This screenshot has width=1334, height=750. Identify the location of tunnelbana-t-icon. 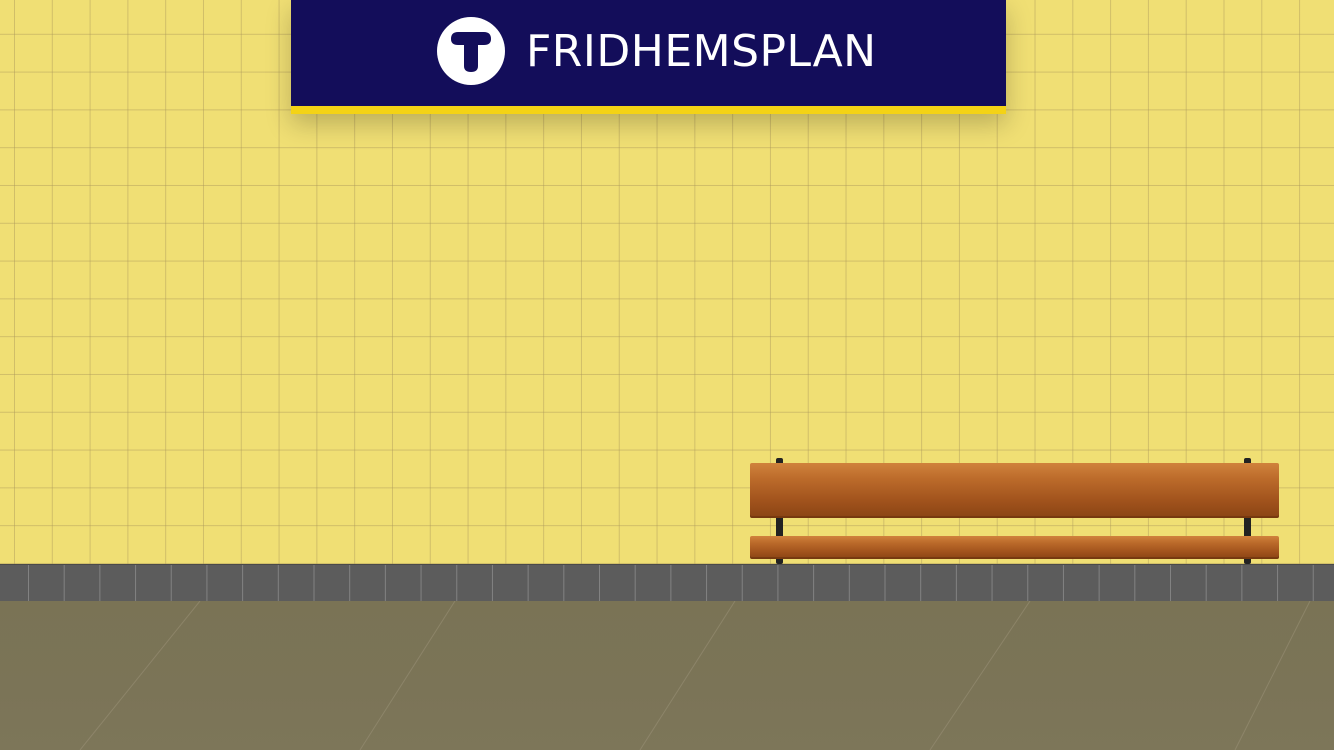
(471, 51).